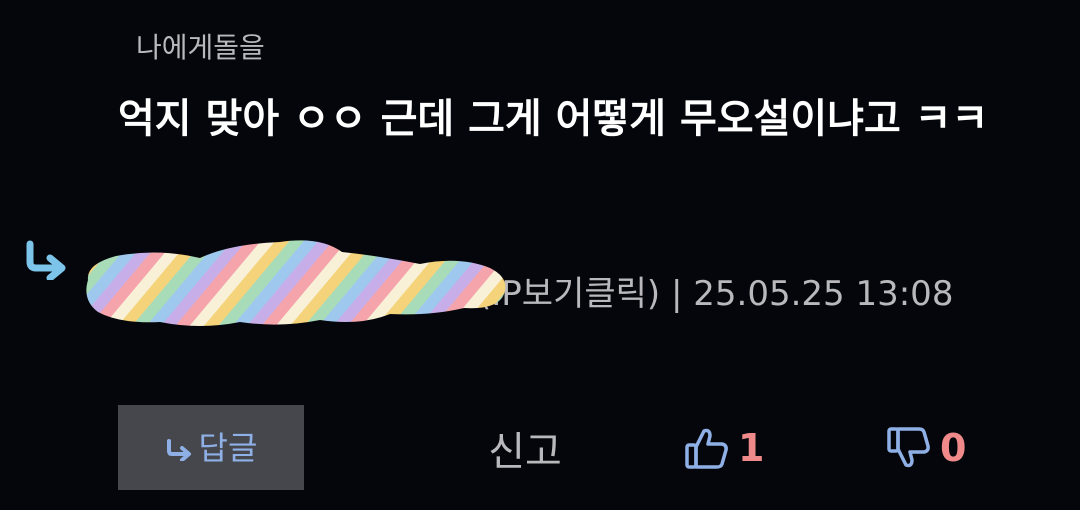 This screenshot has height=510, width=1080. I want to click on comment-meta-text: (IP보기클릭) | 25.05.25 13:08, so click(716, 294).